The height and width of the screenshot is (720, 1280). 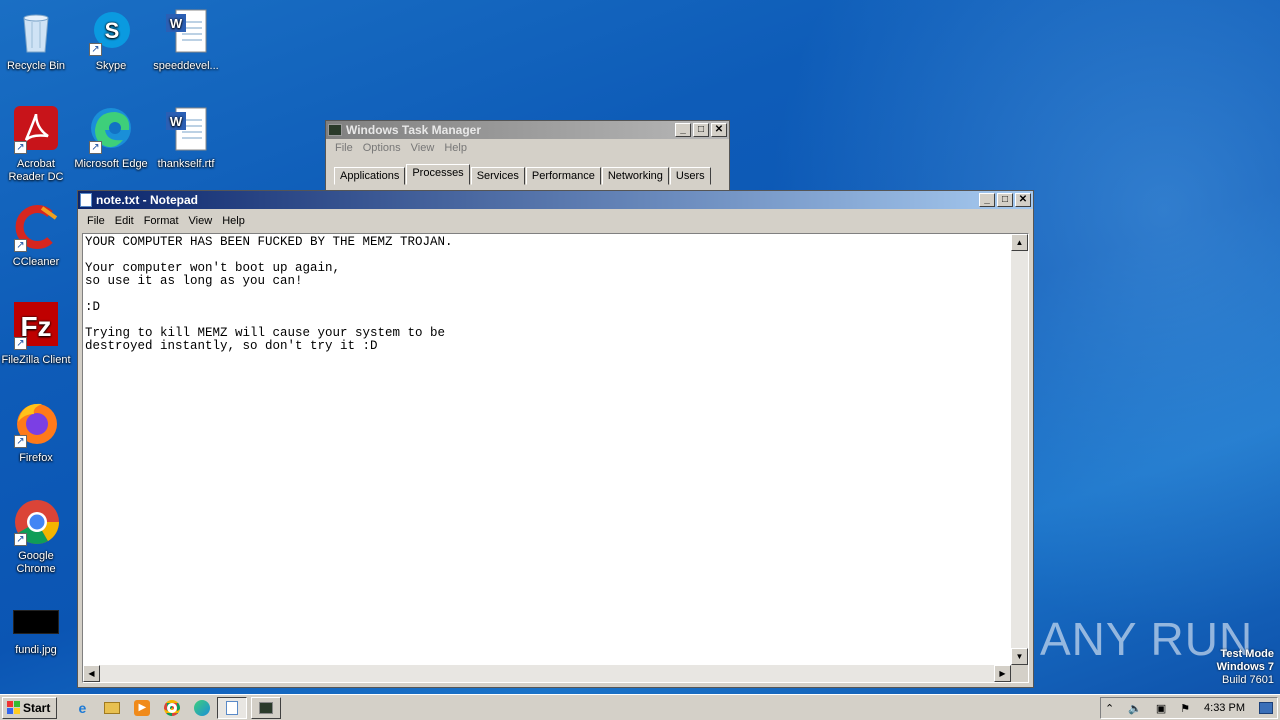 I want to click on network-icon: ▣, so click(x=1161, y=708).